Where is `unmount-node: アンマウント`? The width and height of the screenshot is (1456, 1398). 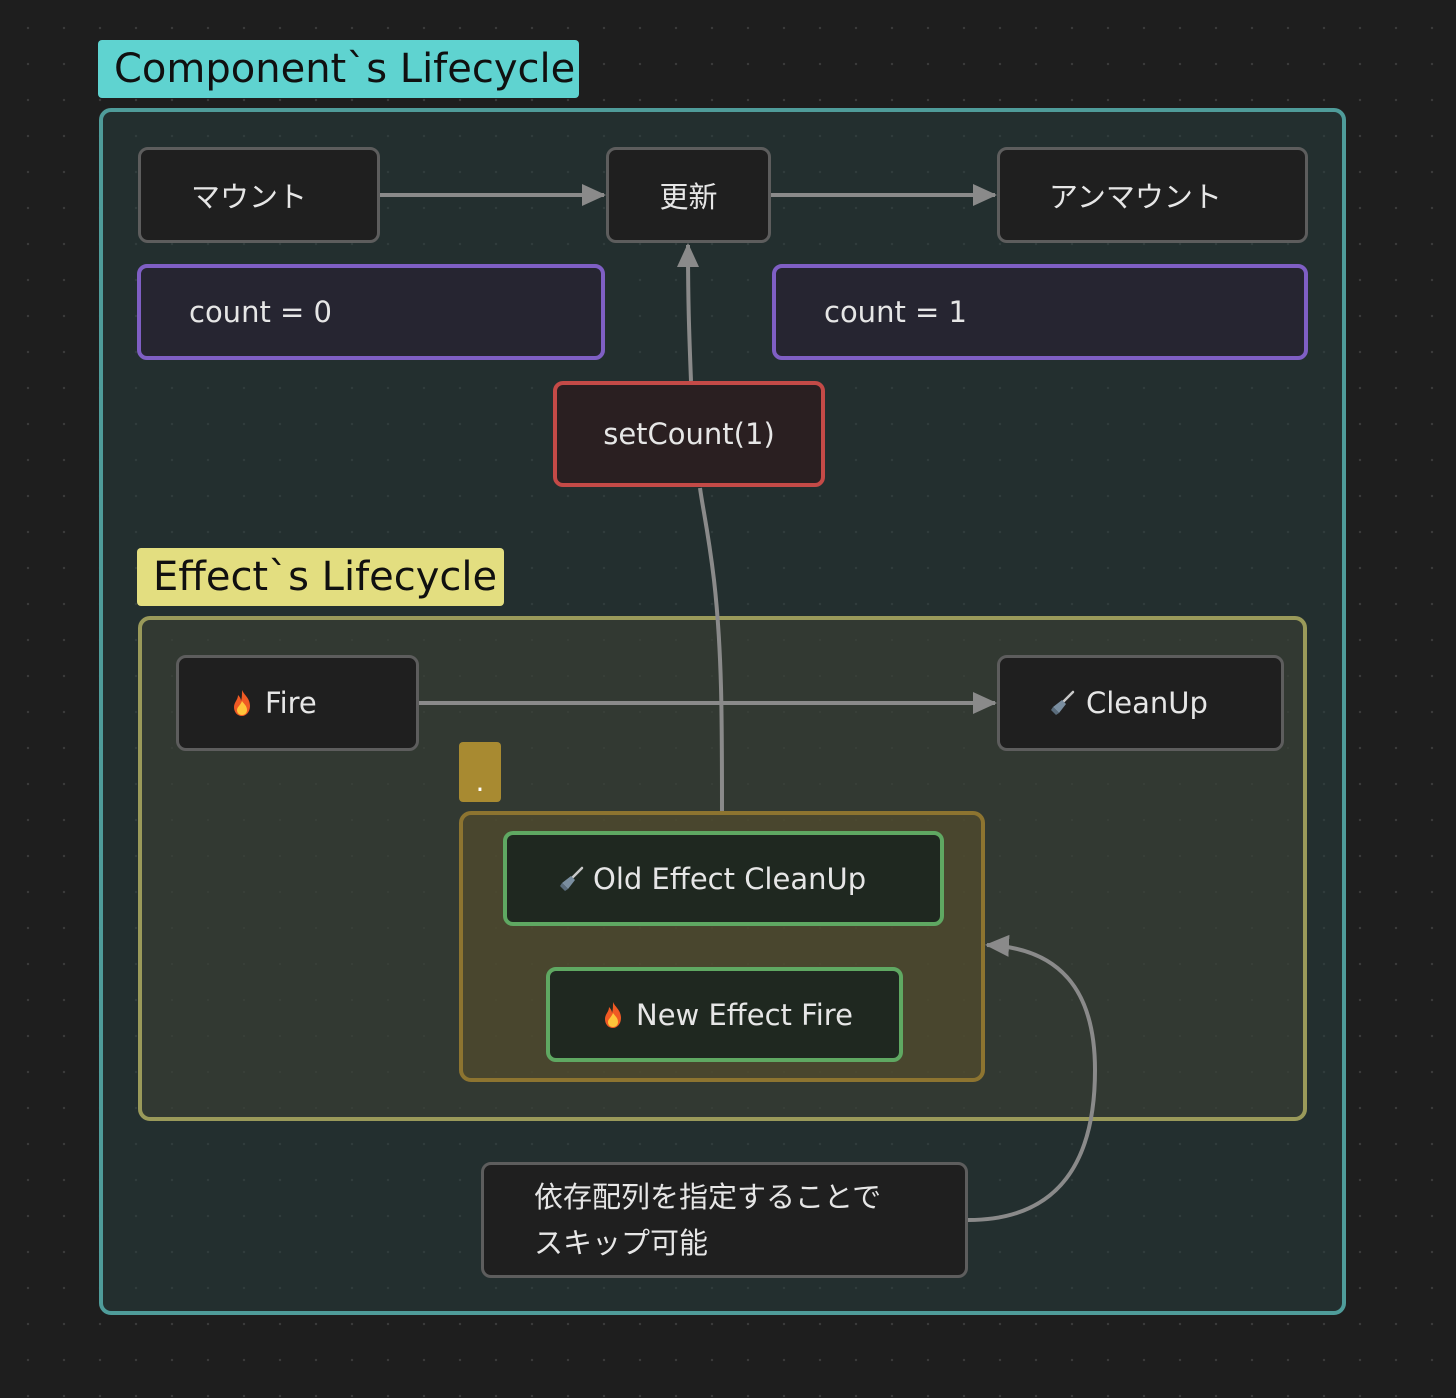 unmount-node: アンマウント is located at coordinates (1152, 195).